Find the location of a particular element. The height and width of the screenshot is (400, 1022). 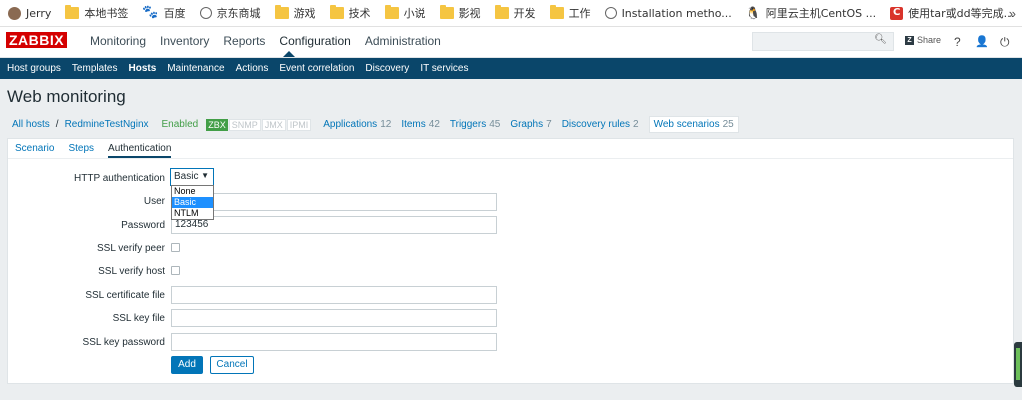

link-items: Items is located at coordinates (413, 124).